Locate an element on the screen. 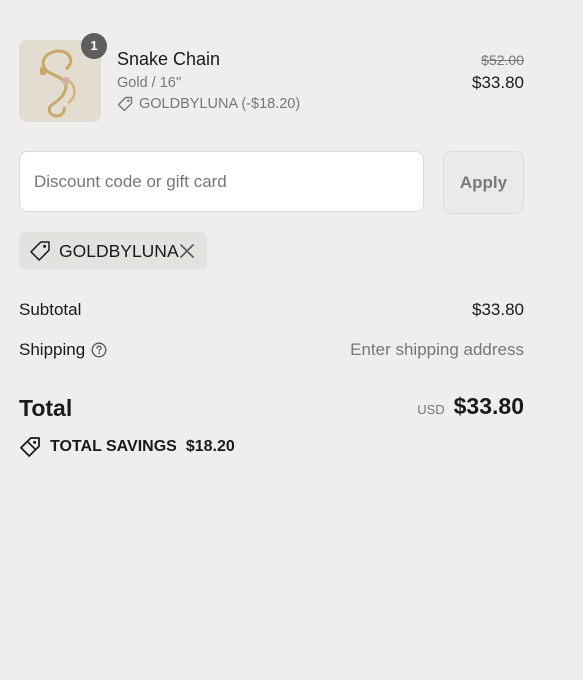 This screenshot has width=583, height=680. applied-discount-code: GOLDBYLUNA is located at coordinates (119, 250).